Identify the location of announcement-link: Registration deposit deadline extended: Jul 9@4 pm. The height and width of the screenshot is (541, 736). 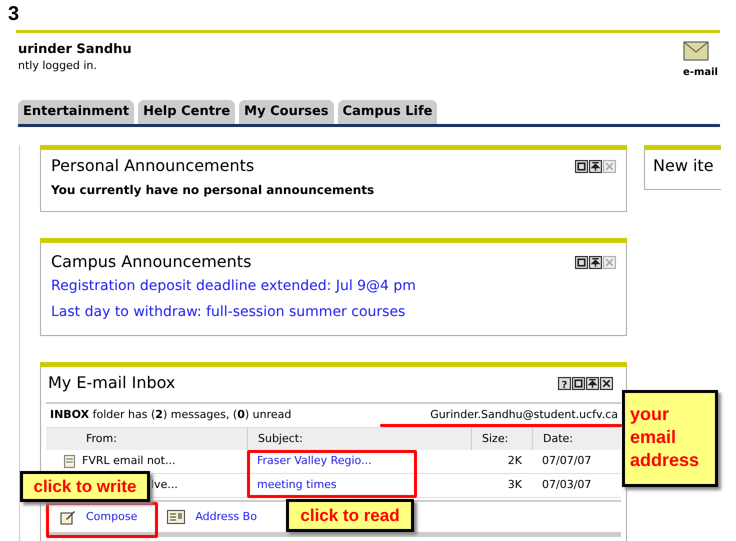
(333, 286).